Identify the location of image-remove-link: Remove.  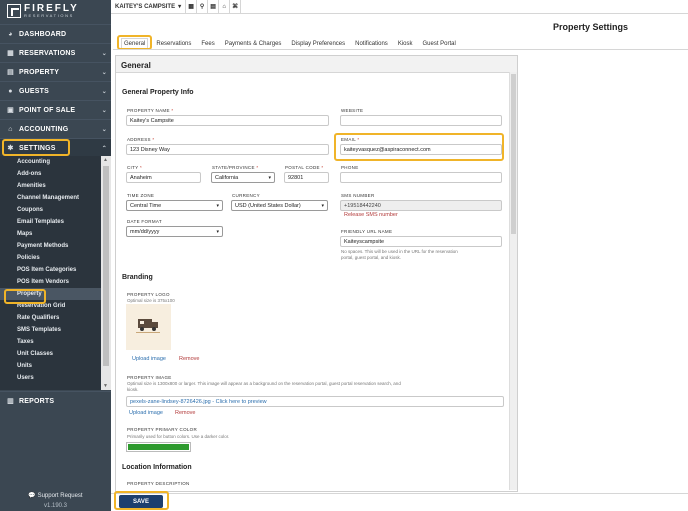
(185, 413).